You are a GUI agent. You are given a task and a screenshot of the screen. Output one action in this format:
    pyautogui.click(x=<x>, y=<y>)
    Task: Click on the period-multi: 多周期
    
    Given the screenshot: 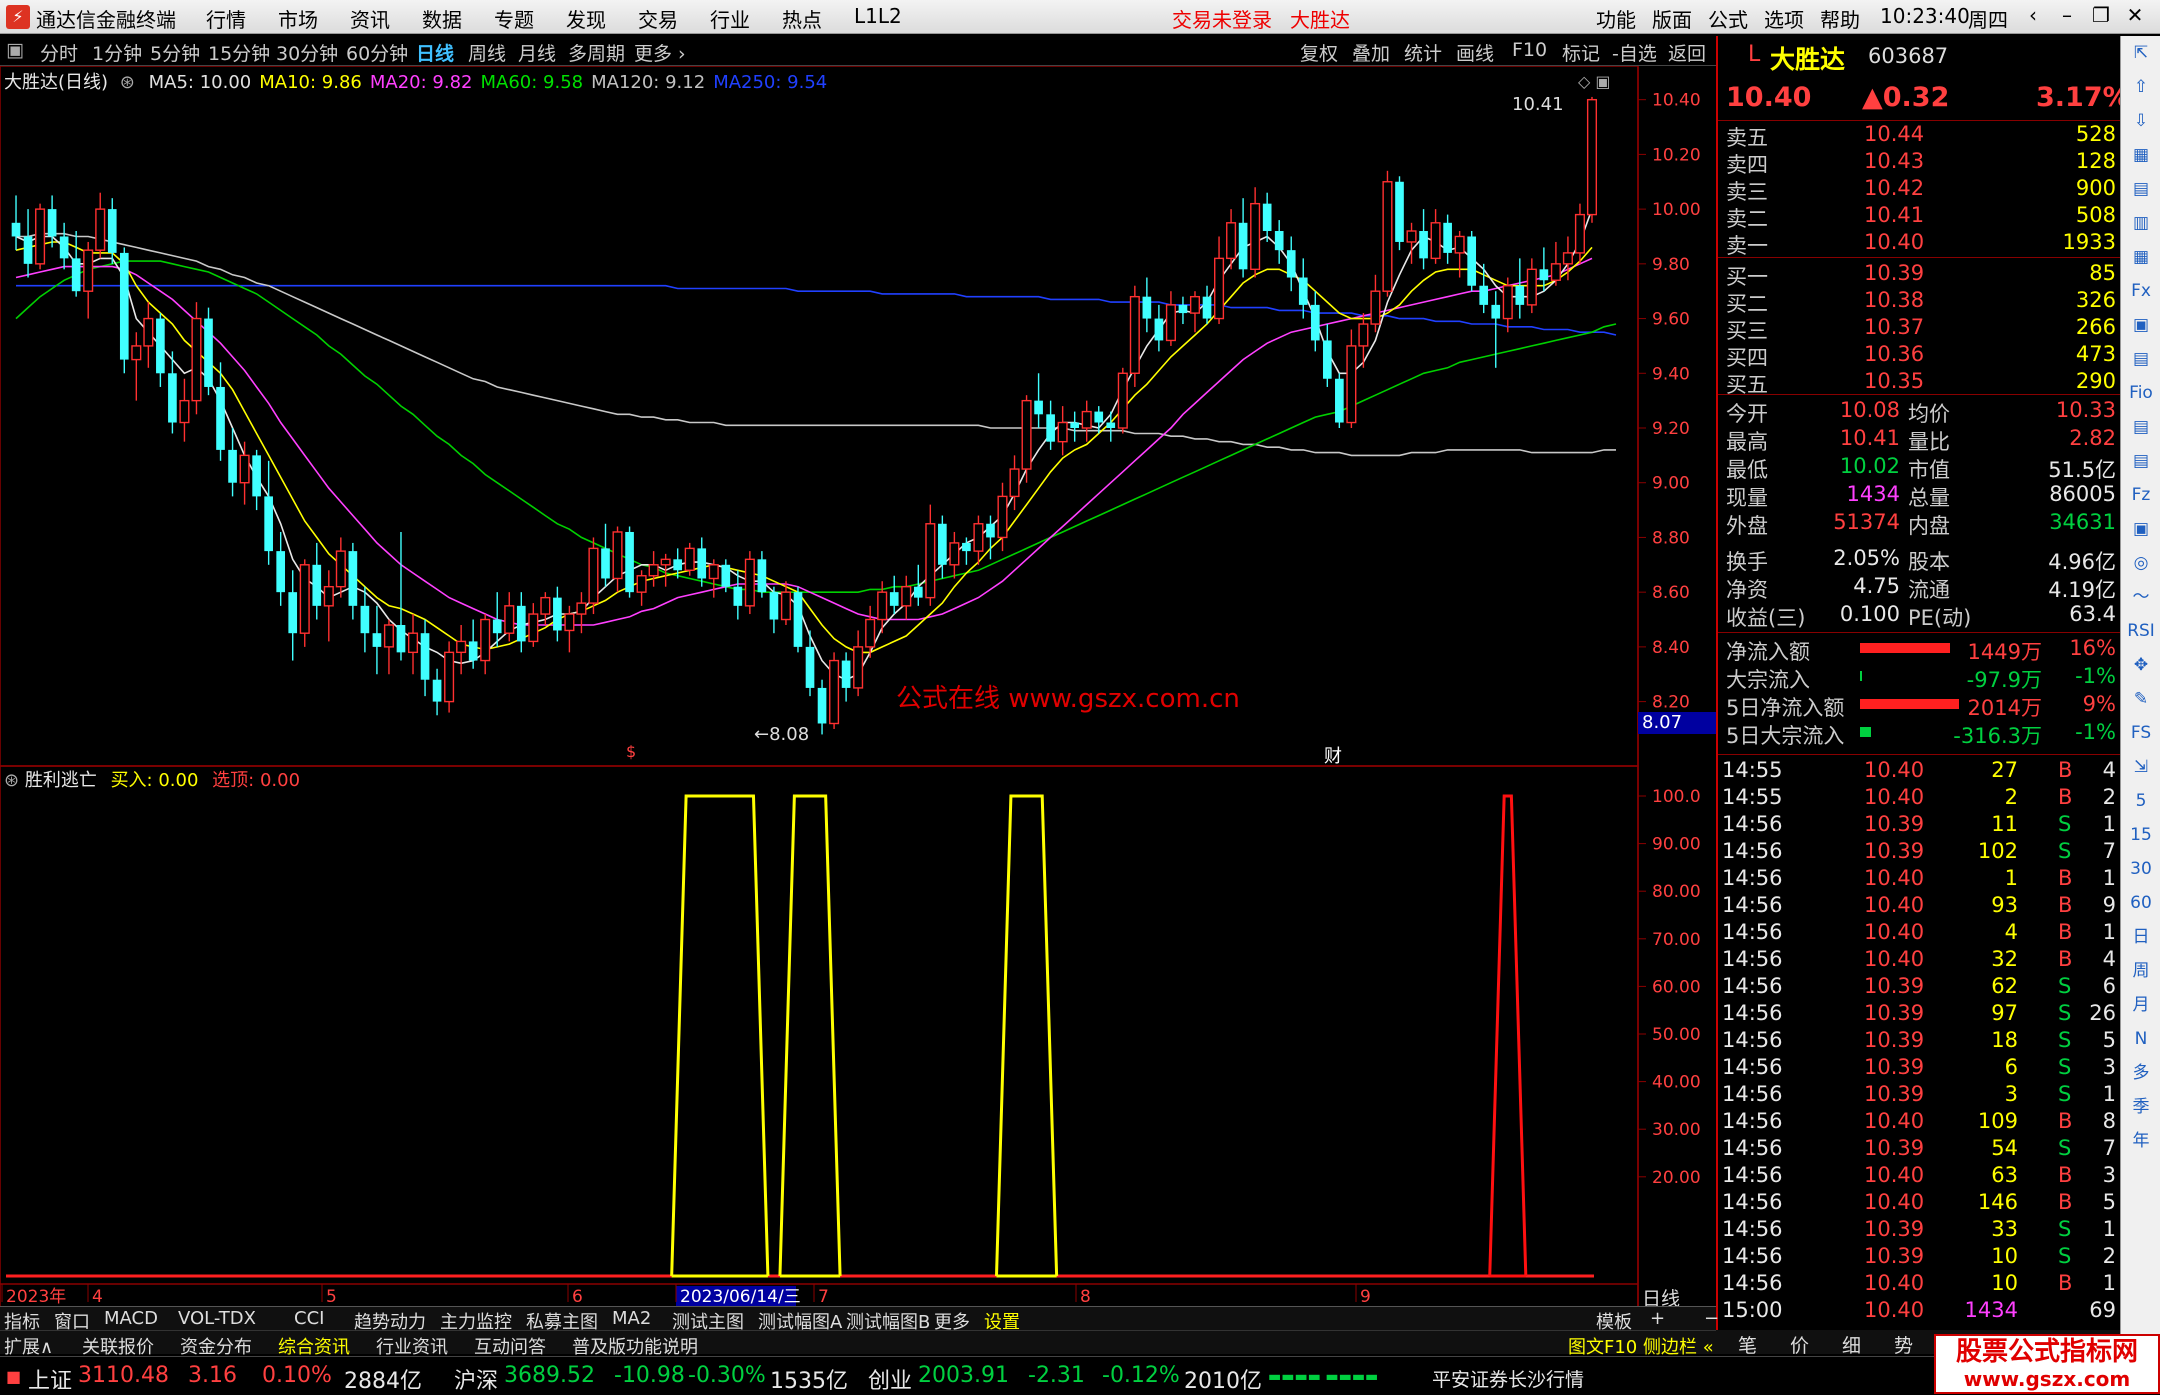 What is the action you would take?
    pyautogui.click(x=596, y=52)
    